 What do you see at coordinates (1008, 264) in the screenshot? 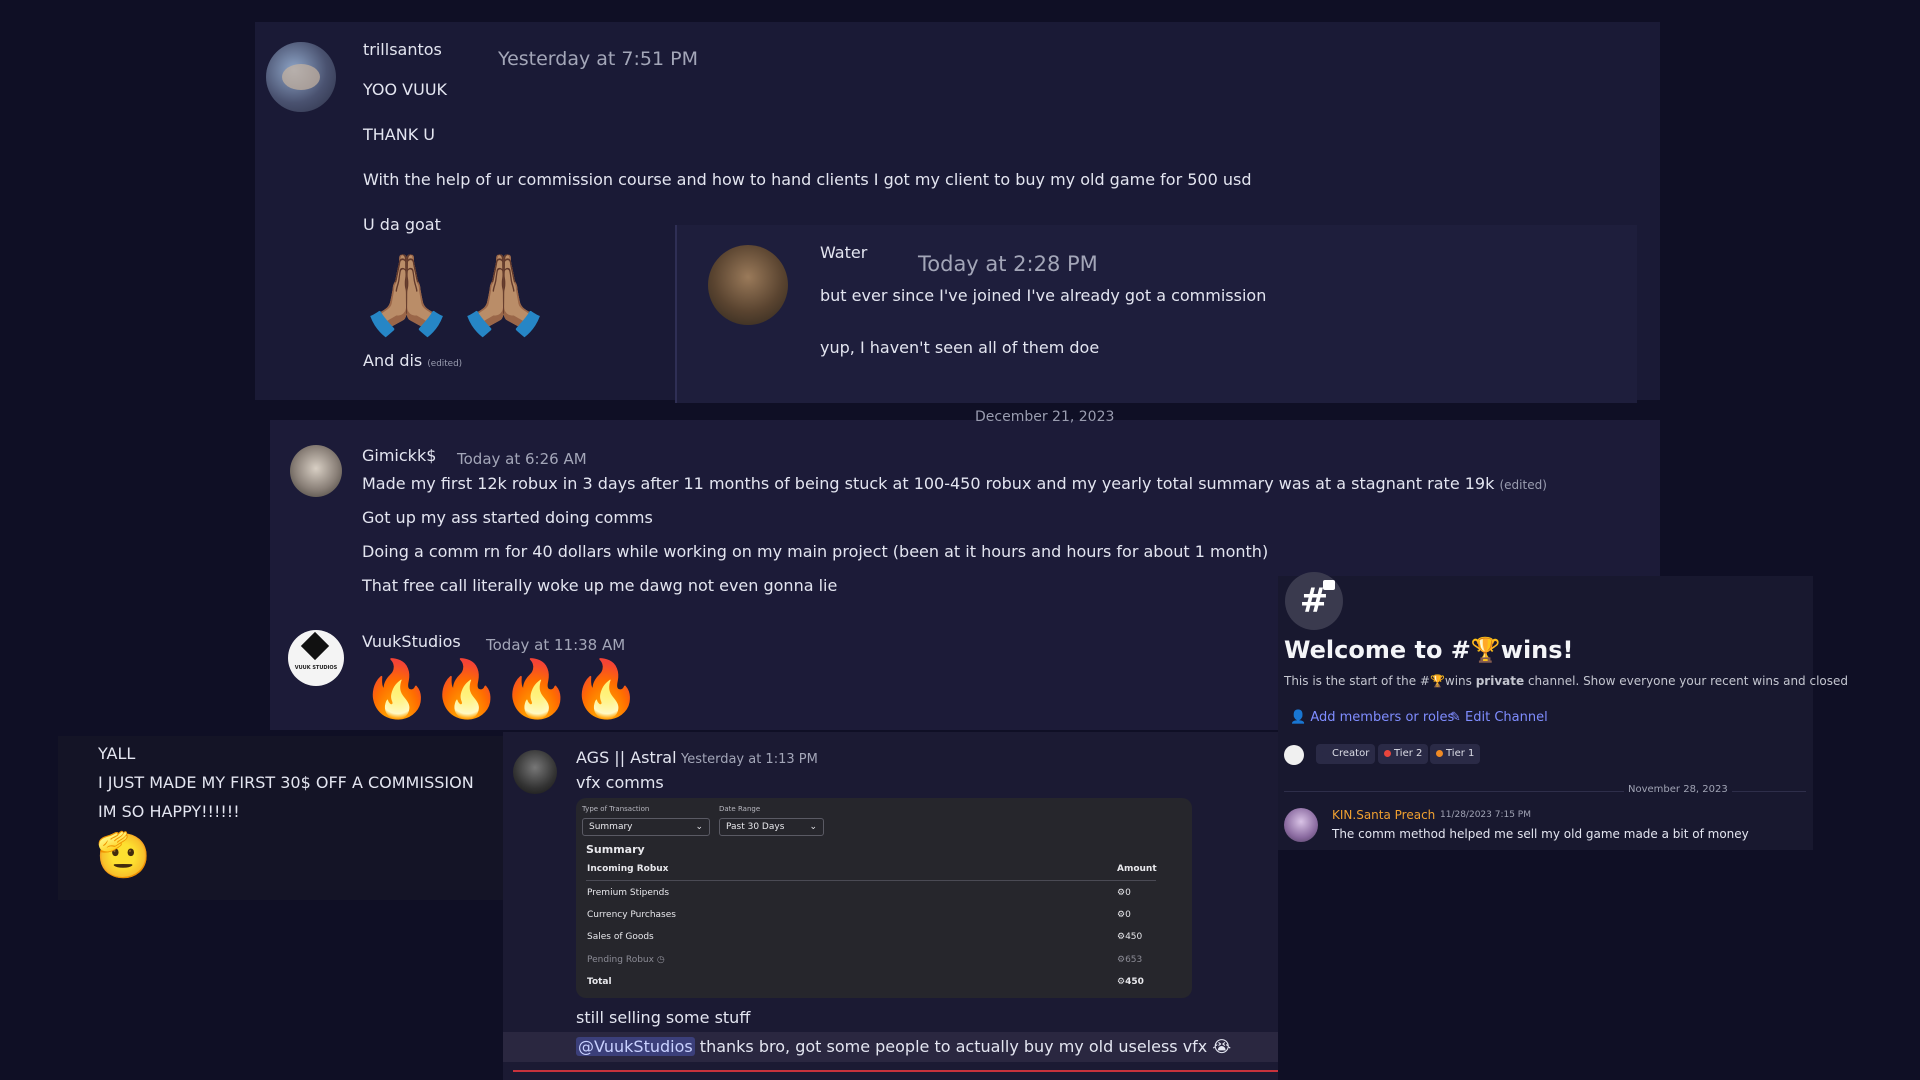
I see `message-timestamp: Today at 2:28 PM` at bounding box center [1008, 264].